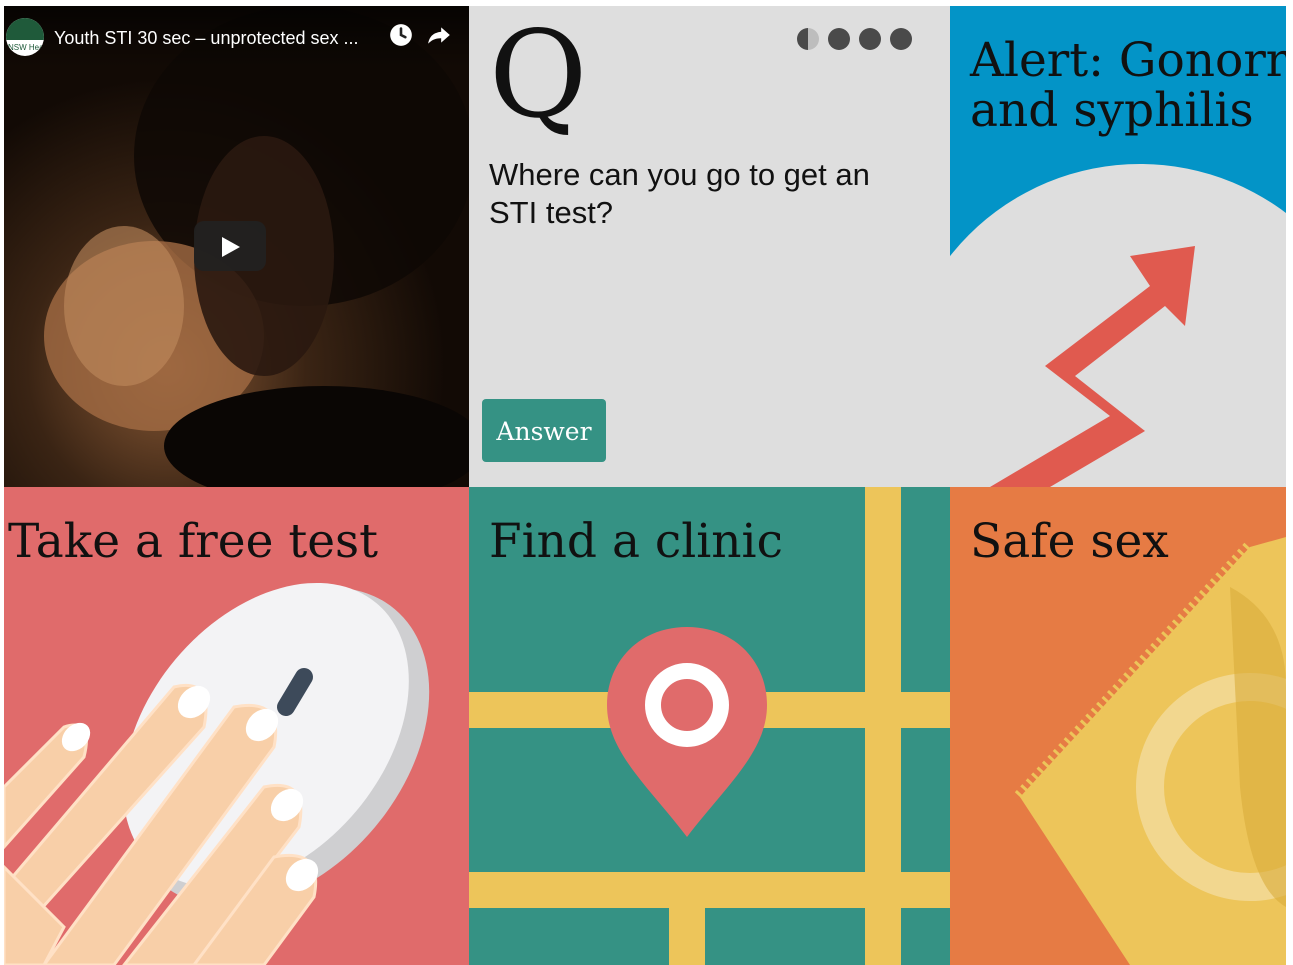 The image size is (1293, 965). I want to click on answer-button: Answer, so click(544, 430).